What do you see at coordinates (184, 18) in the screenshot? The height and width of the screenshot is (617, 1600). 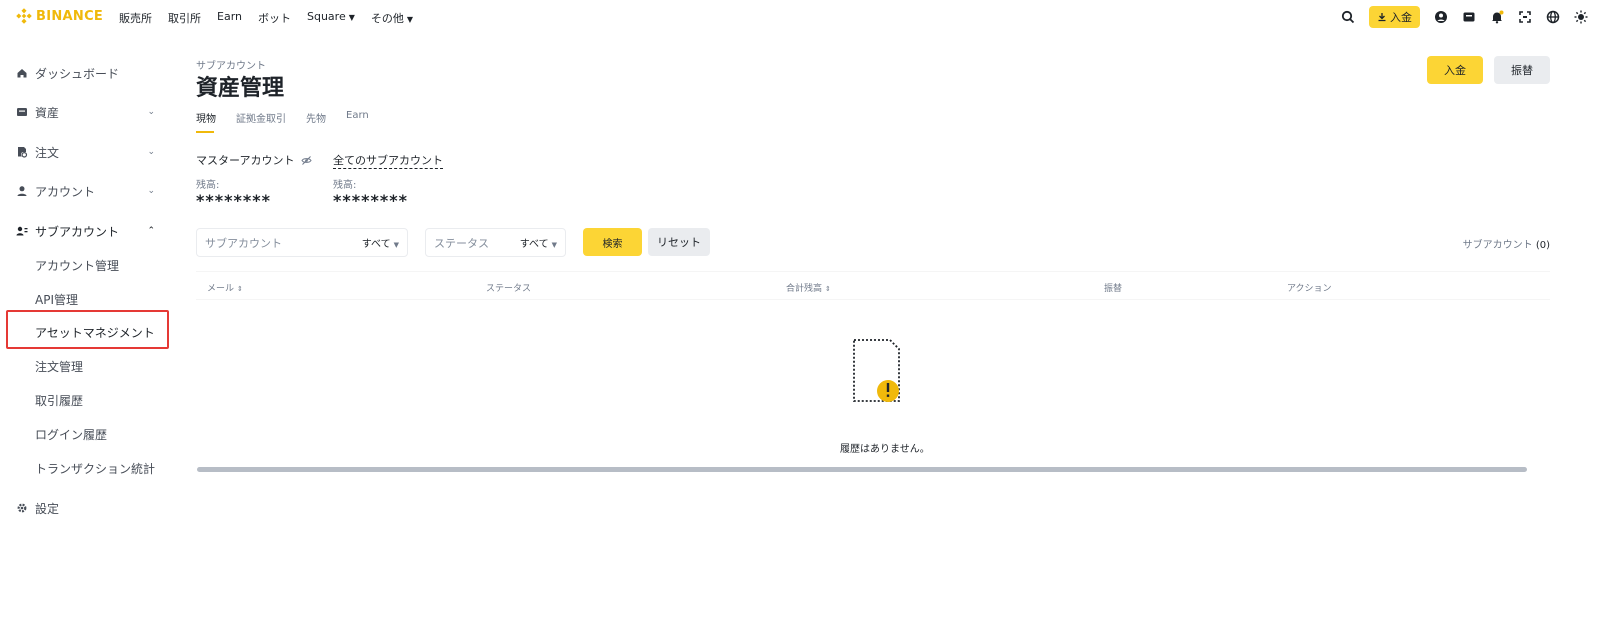 I see `nav-item-exchange: 取引所` at bounding box center [184, 18].